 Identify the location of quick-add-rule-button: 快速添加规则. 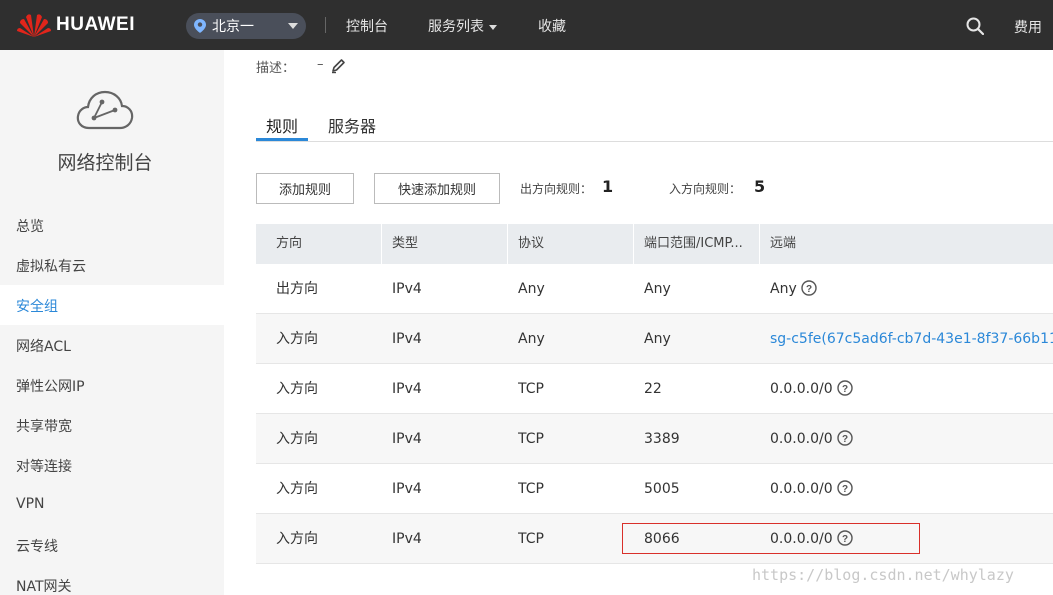
(437, 188).